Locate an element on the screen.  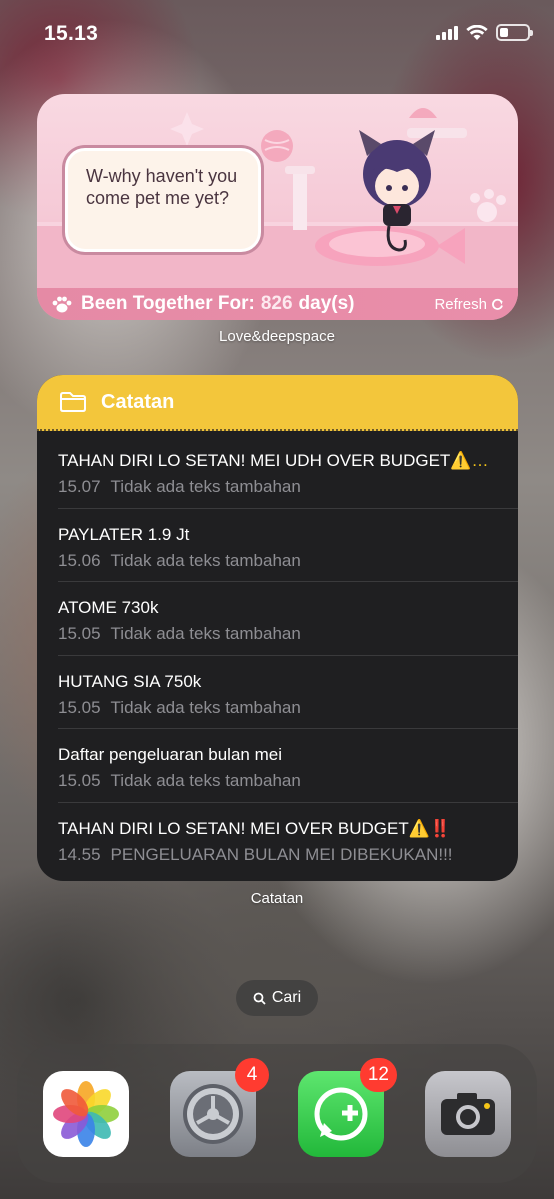
note-item: ATOME 730k 15.05 Tidak ada teks tambahan is located at coordinates (288, 619).